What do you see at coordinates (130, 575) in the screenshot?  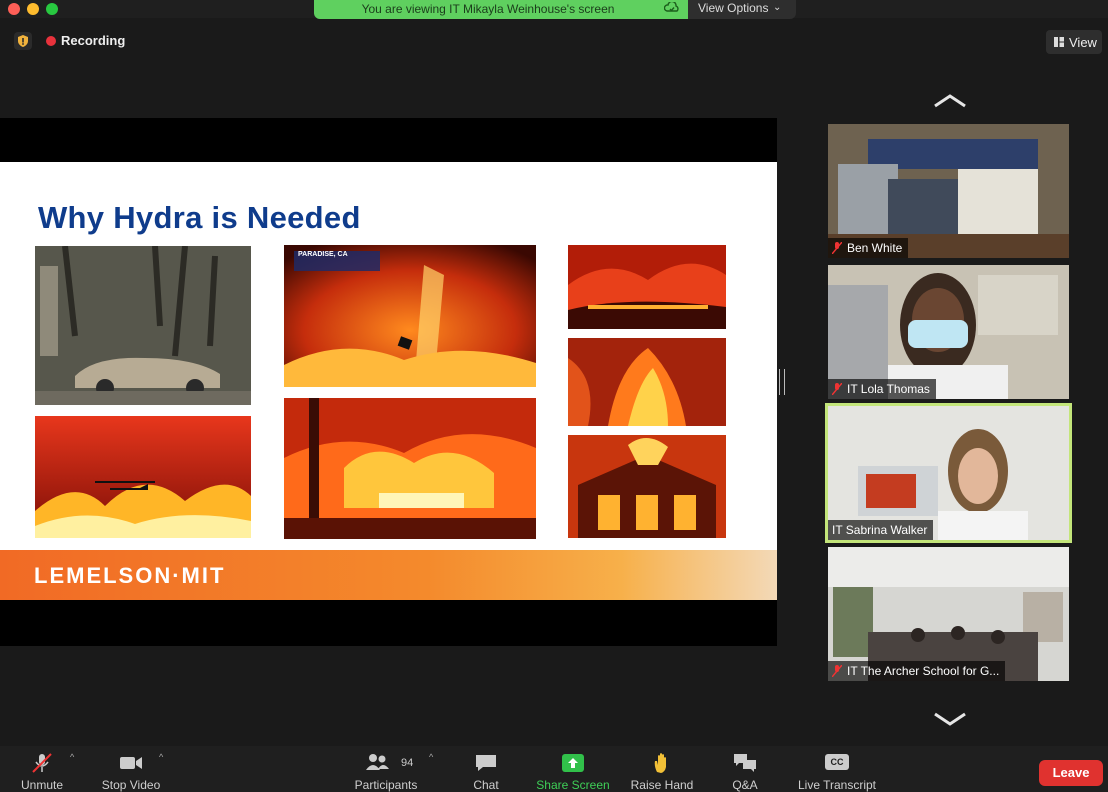 I see `lemelson-mit-logo: LEMELSON·MIT` at bounding box center [130, 575].